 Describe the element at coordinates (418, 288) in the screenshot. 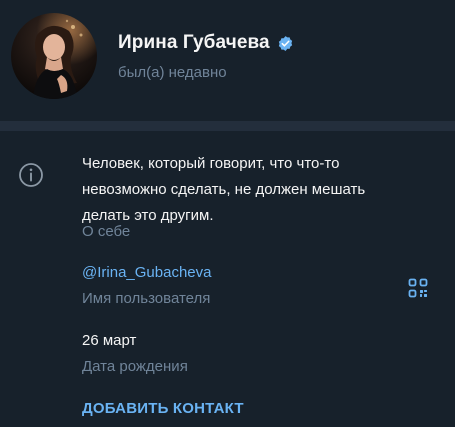

I see `qr-code-icon` at that location.